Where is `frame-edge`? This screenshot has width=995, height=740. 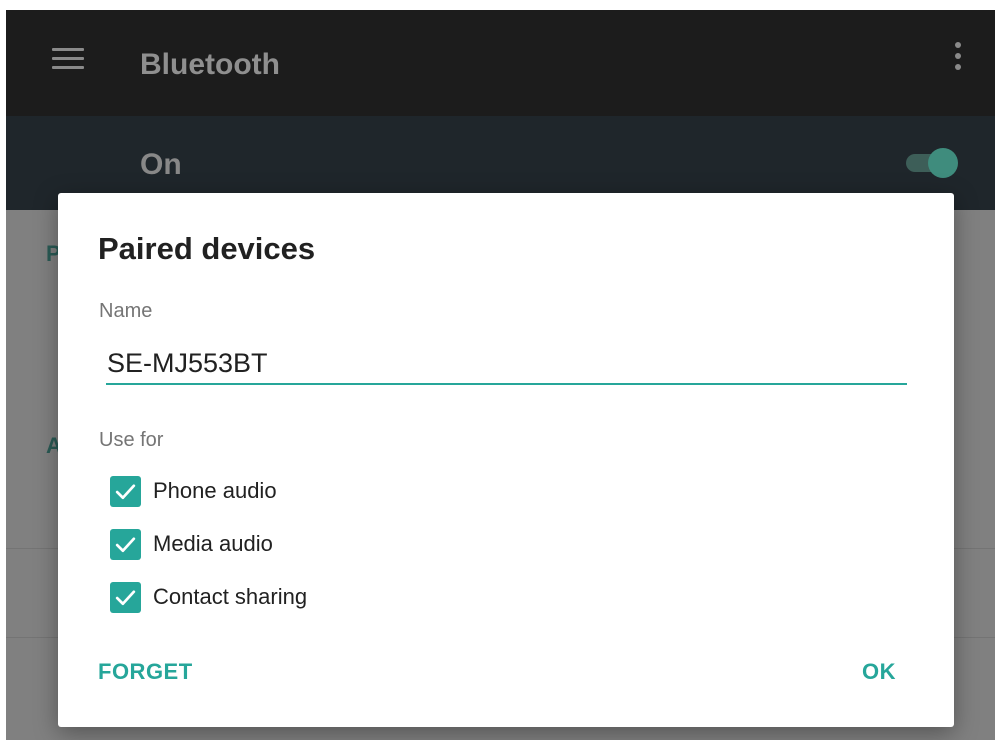 frame-edge is located at coordinates (3, 370).